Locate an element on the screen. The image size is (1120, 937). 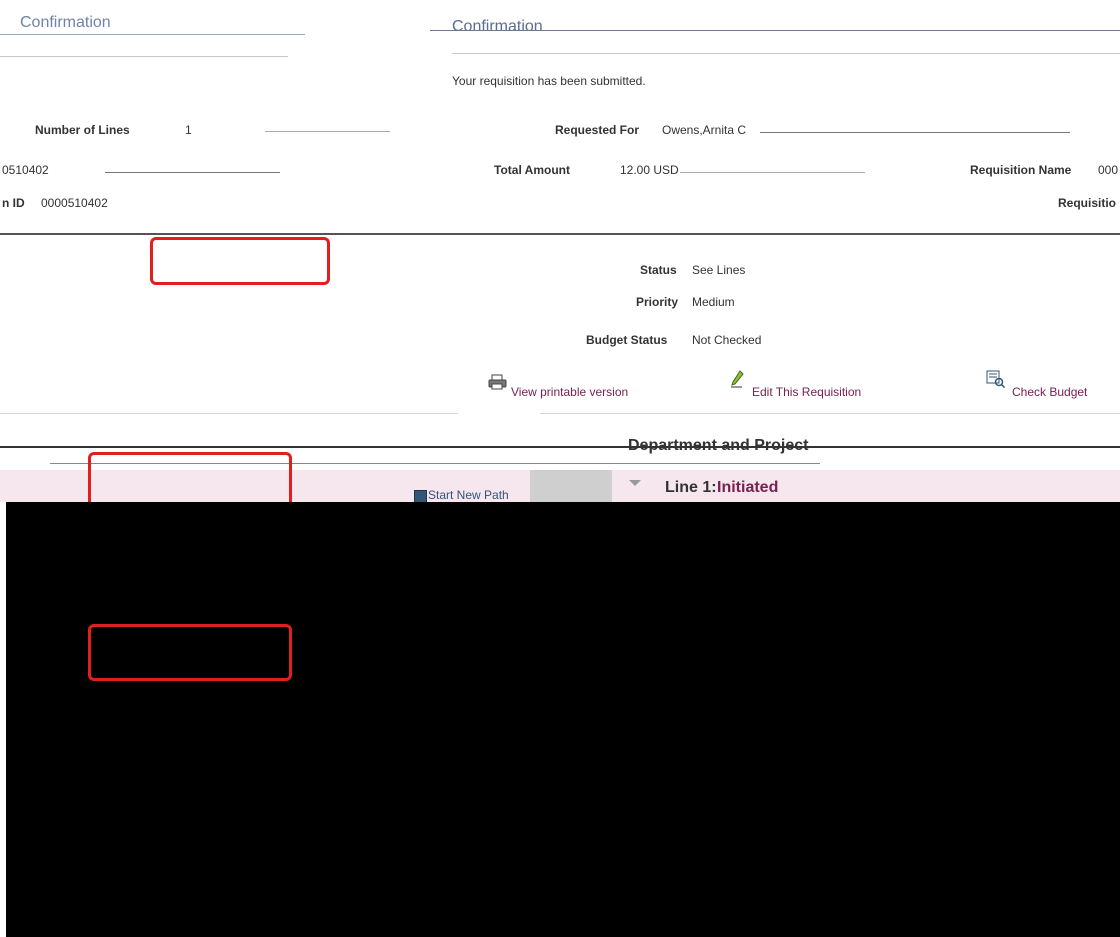
lower-header-rule is located at coordinates (560, 447).